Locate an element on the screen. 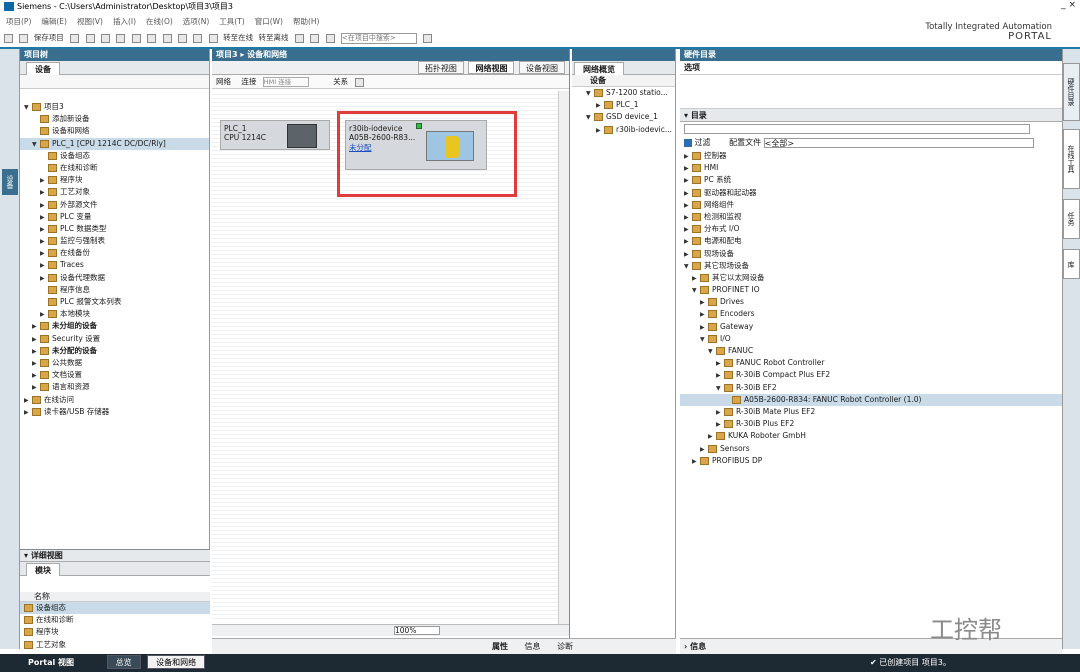 Image resolution: width=1080 pixels, height=672 pixels. sidebar-tab-tasks: 任务 is located at coordinates (1071, 219).